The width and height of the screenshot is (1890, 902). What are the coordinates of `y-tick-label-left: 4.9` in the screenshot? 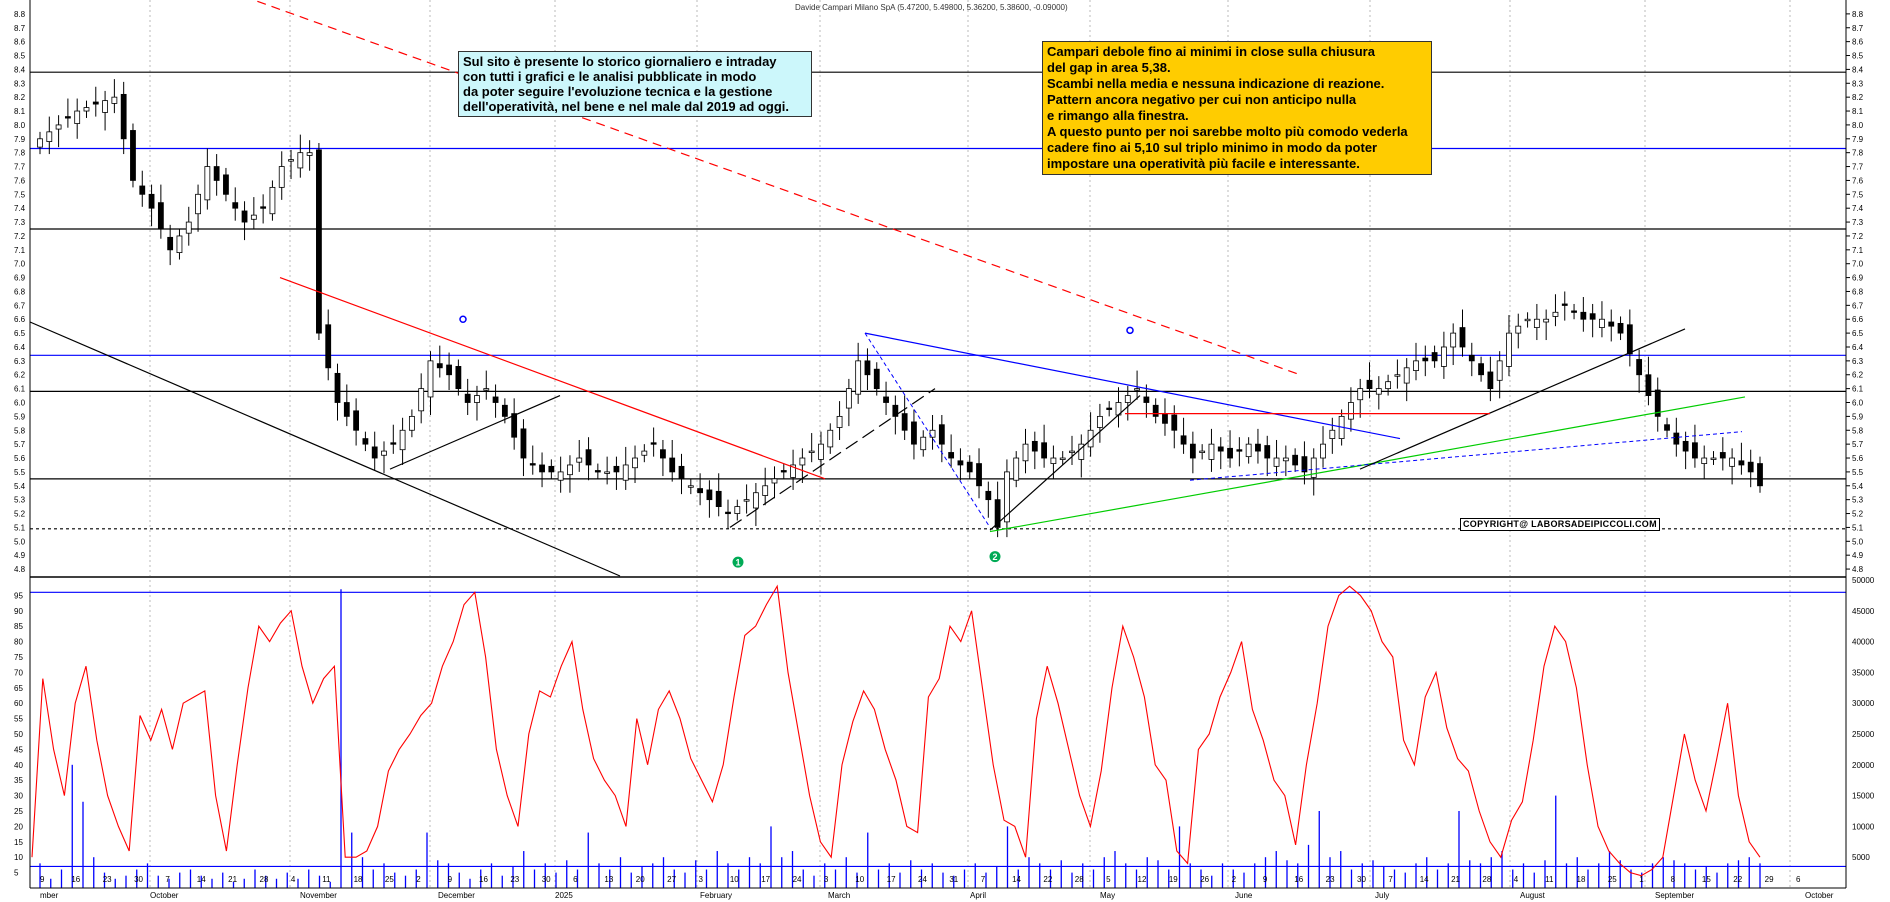 It's located at (20, 555).